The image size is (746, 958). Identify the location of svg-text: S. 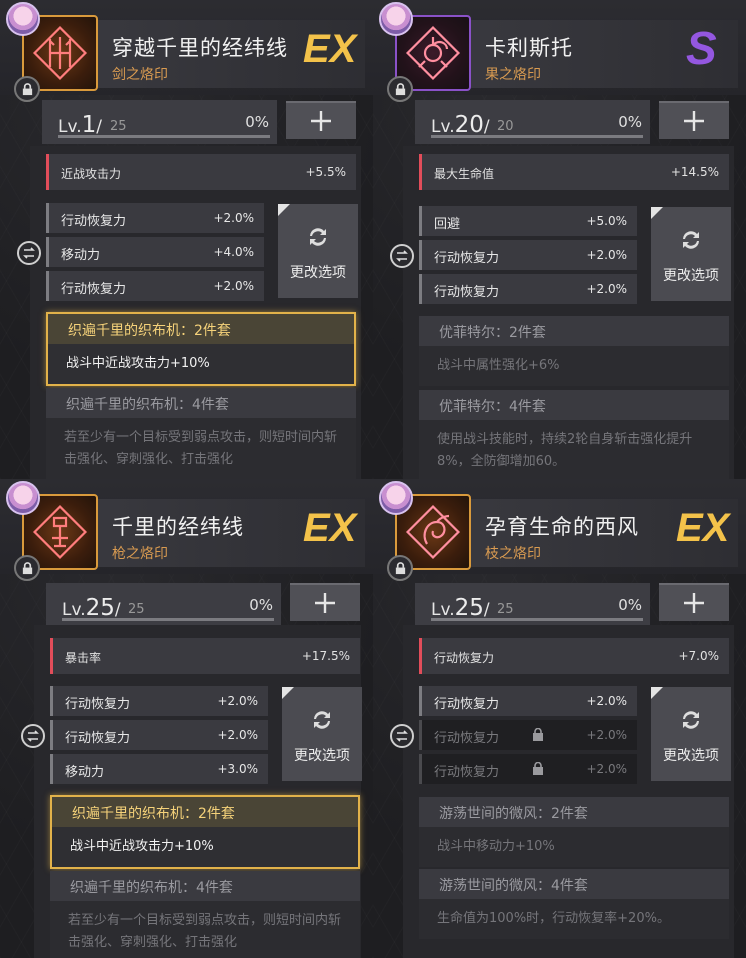
(701, 47).